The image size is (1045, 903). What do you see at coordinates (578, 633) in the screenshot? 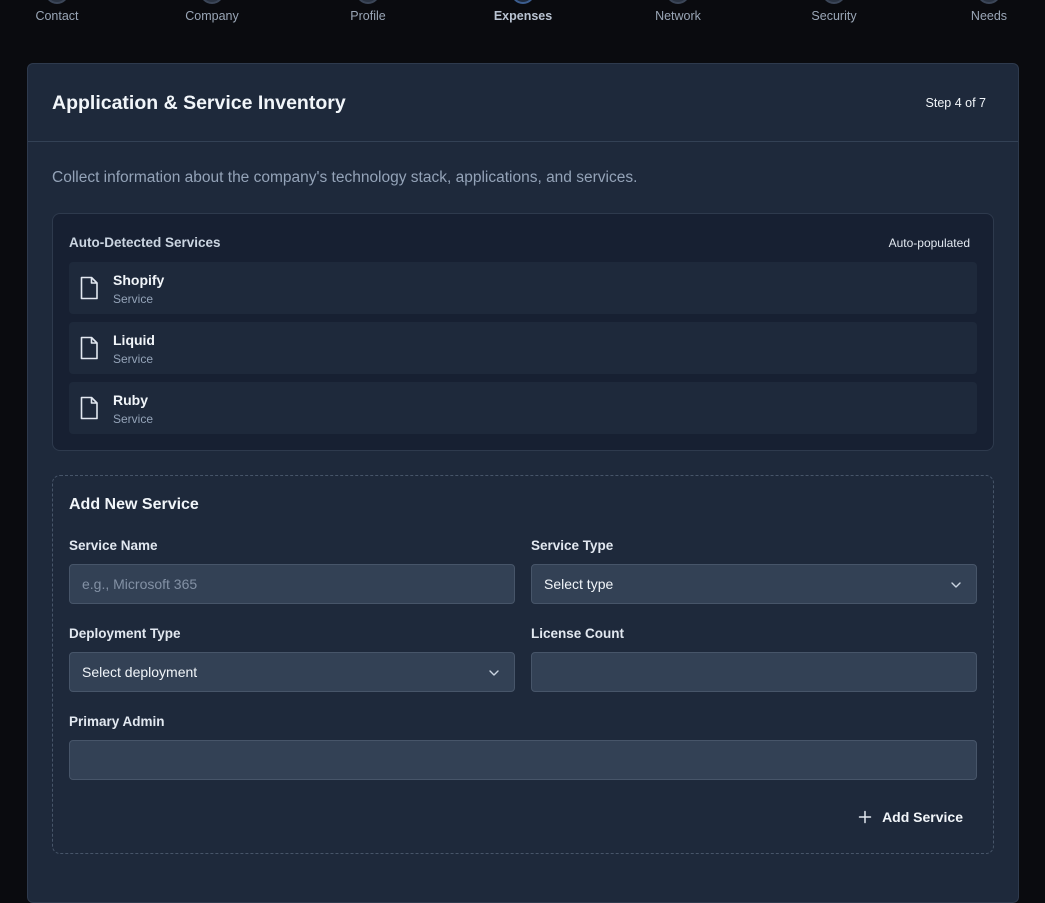
I see `license-count-label: License Count` at bounding box center [578, 633].